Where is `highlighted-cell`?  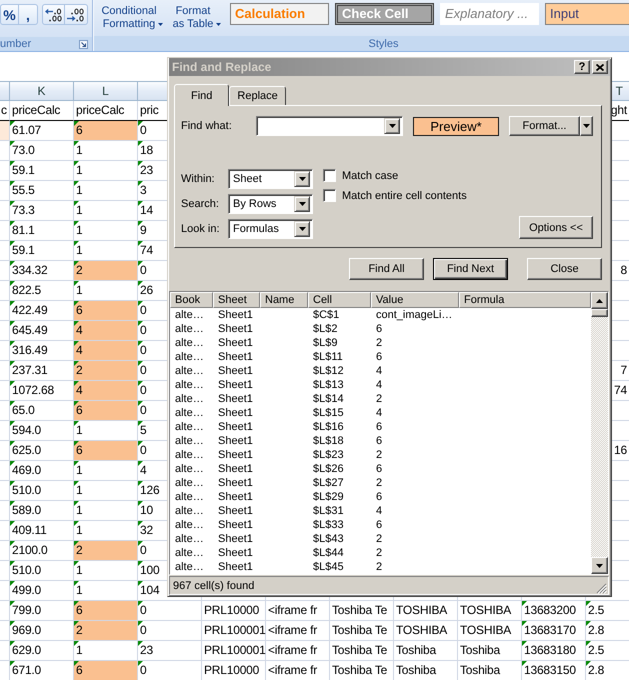 highlighted-cell is located at coordinates (5, 131).